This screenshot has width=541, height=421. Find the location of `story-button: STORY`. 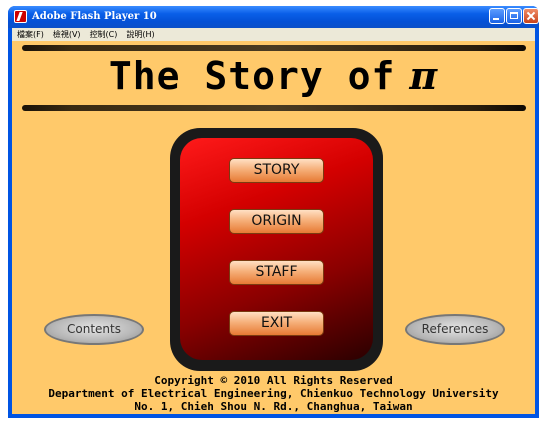

story-button: STORY is located at coordinates (276, 170).